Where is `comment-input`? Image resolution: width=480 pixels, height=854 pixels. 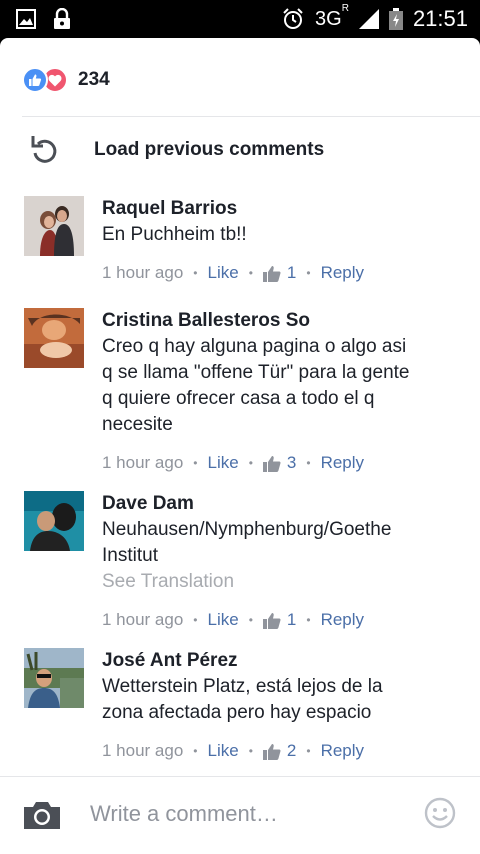 comment-input is located at coordinates (240, 814).